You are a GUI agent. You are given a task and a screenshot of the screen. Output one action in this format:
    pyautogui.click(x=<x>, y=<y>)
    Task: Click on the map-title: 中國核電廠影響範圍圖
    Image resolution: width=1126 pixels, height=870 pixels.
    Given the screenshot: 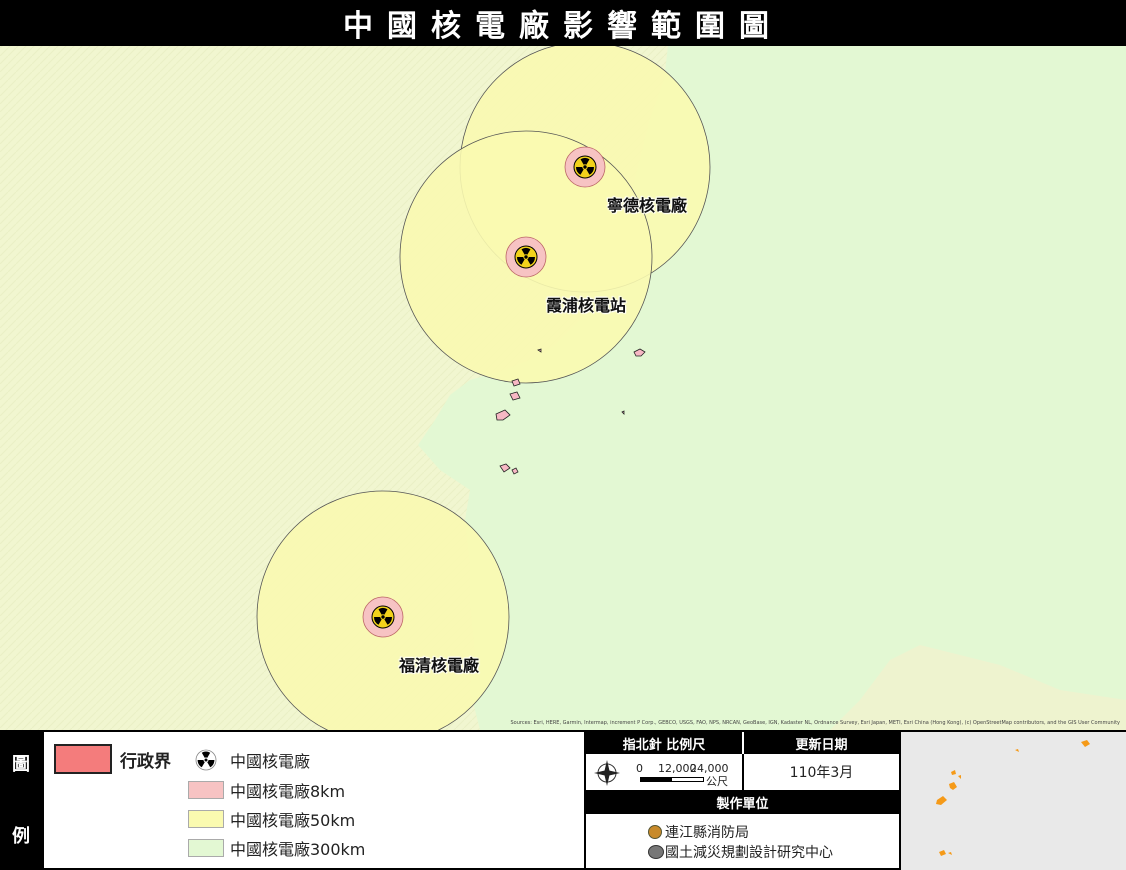 What is the action you would take?
    pyautogui.click(x=563, y=26)
    